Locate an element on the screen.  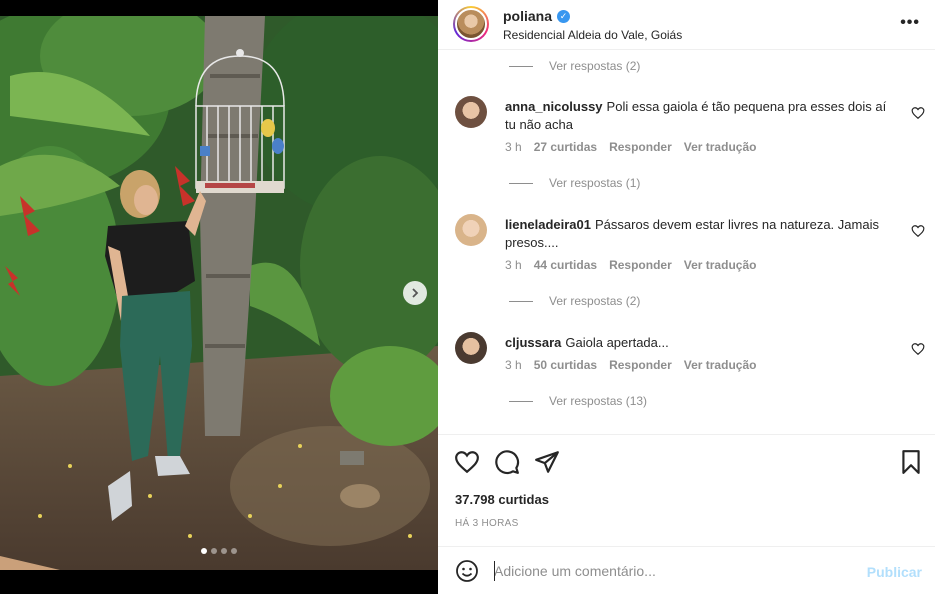
view-replies-label: Ver respostas (1) is located at coordinates (595, 183).